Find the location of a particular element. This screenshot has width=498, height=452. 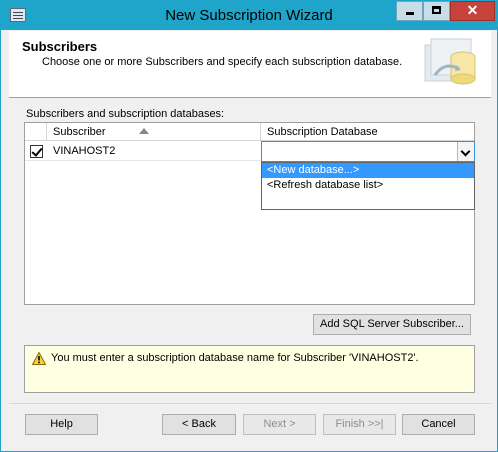

table-row: VINAHOST2 is located at coordinates (250, 151).